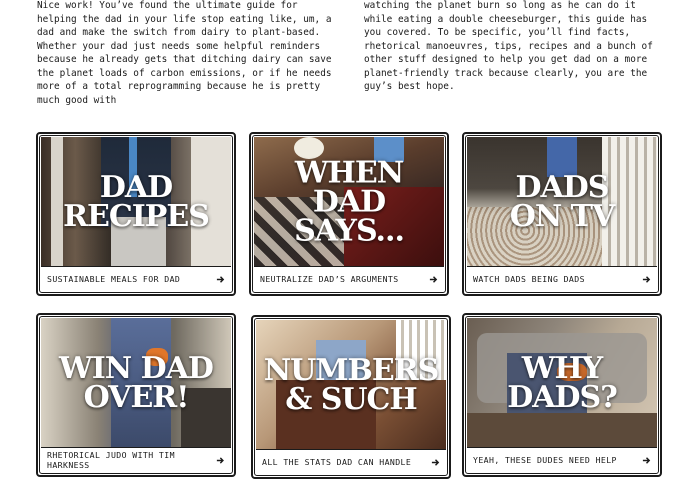 The height and width of the screenshot is (479, 700). I want to click on card-caption: SUSTAINABLE MEALS FOR DAD, so click(114, 279).